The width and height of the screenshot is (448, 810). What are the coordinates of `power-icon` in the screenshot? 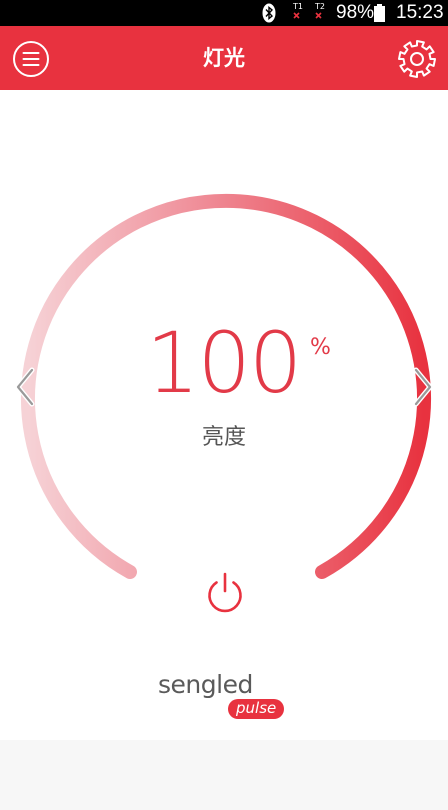 It's located at (225, 592).